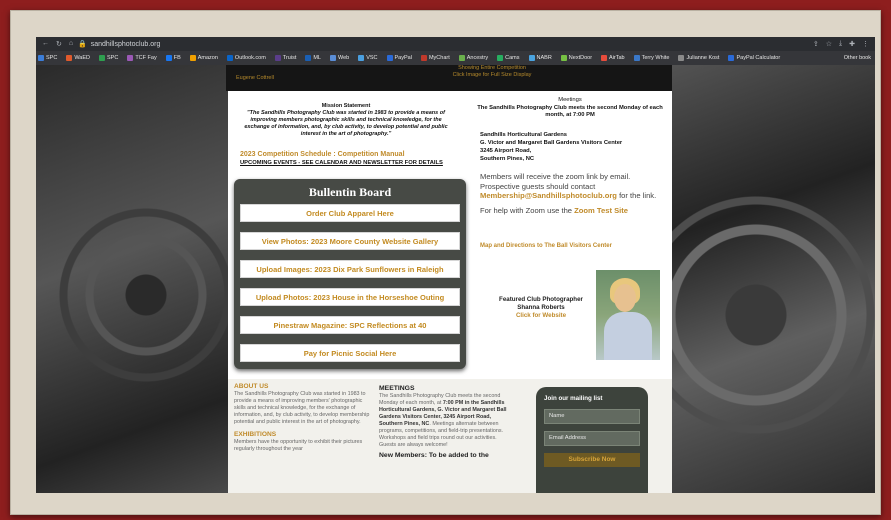  Describe the element at coordinates (125, 44) in the screenshot. I see `url-text: sandhillsphotoclub.org` at that location.